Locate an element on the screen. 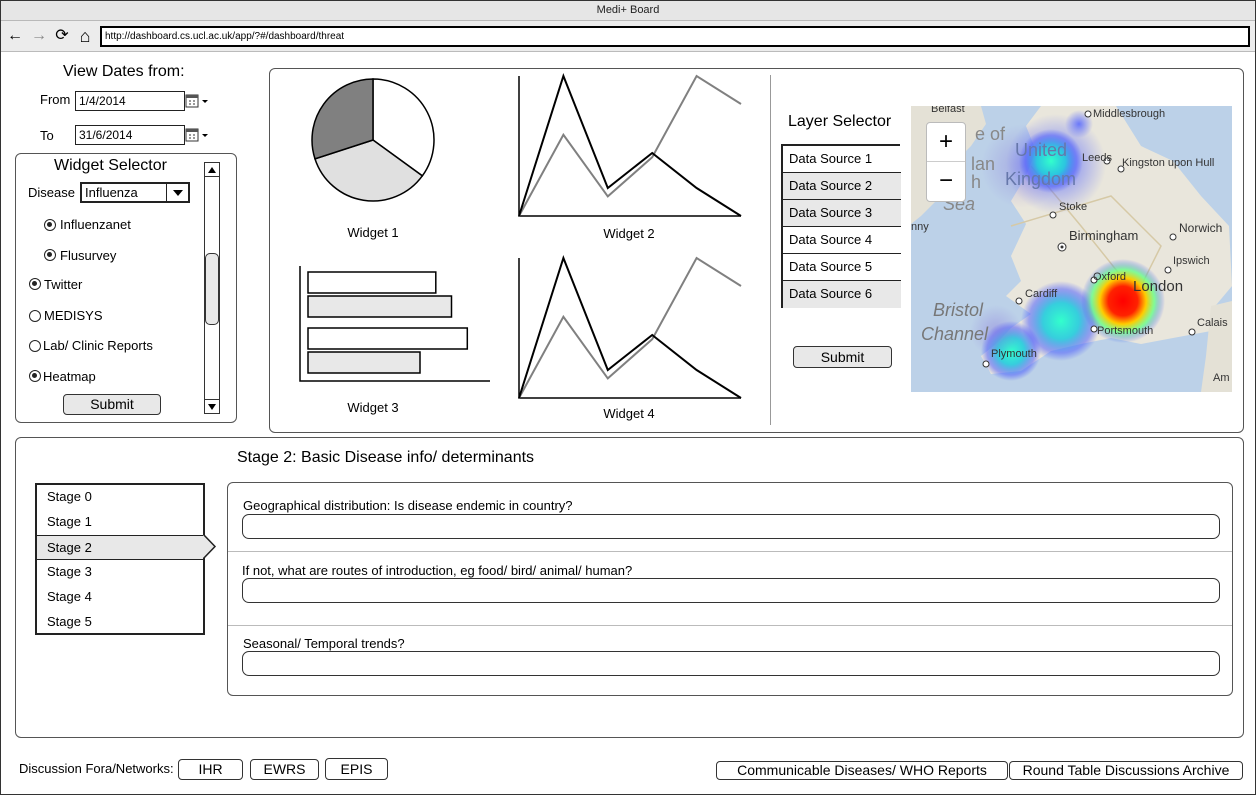 The width and height of the screenshot is (1256, 795). stage-item-3: Stage 3 is located at coordinates (120, 572).